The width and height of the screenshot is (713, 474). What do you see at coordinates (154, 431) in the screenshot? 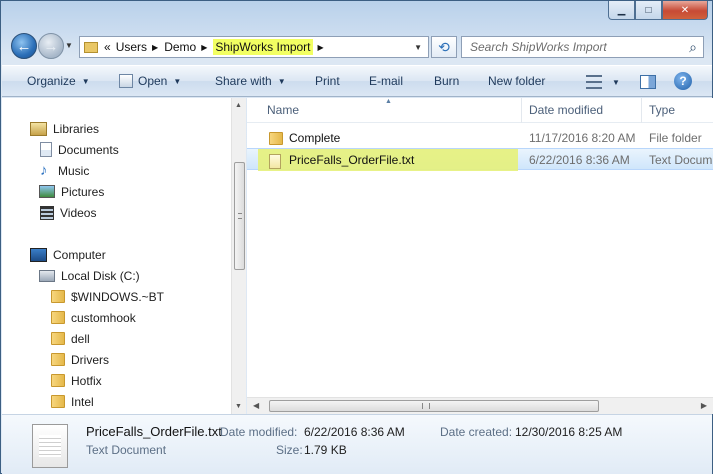
I see `details-filename: PriceFalls_OrderFile.txt` at bounding box center [154, 431].